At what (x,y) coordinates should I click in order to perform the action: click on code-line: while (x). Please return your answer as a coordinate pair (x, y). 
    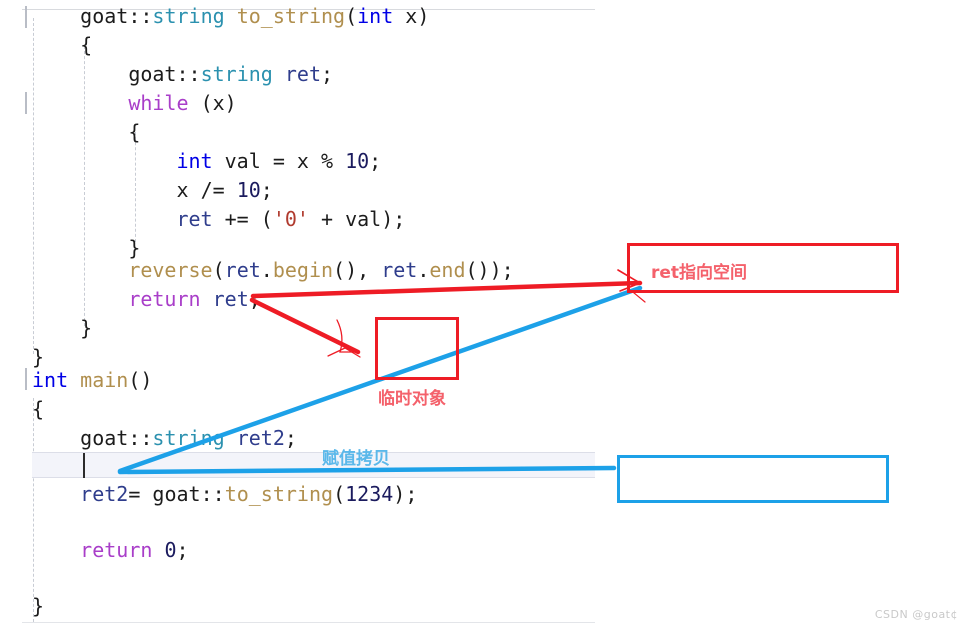
    Looking at the image, I should click on (182, 103).